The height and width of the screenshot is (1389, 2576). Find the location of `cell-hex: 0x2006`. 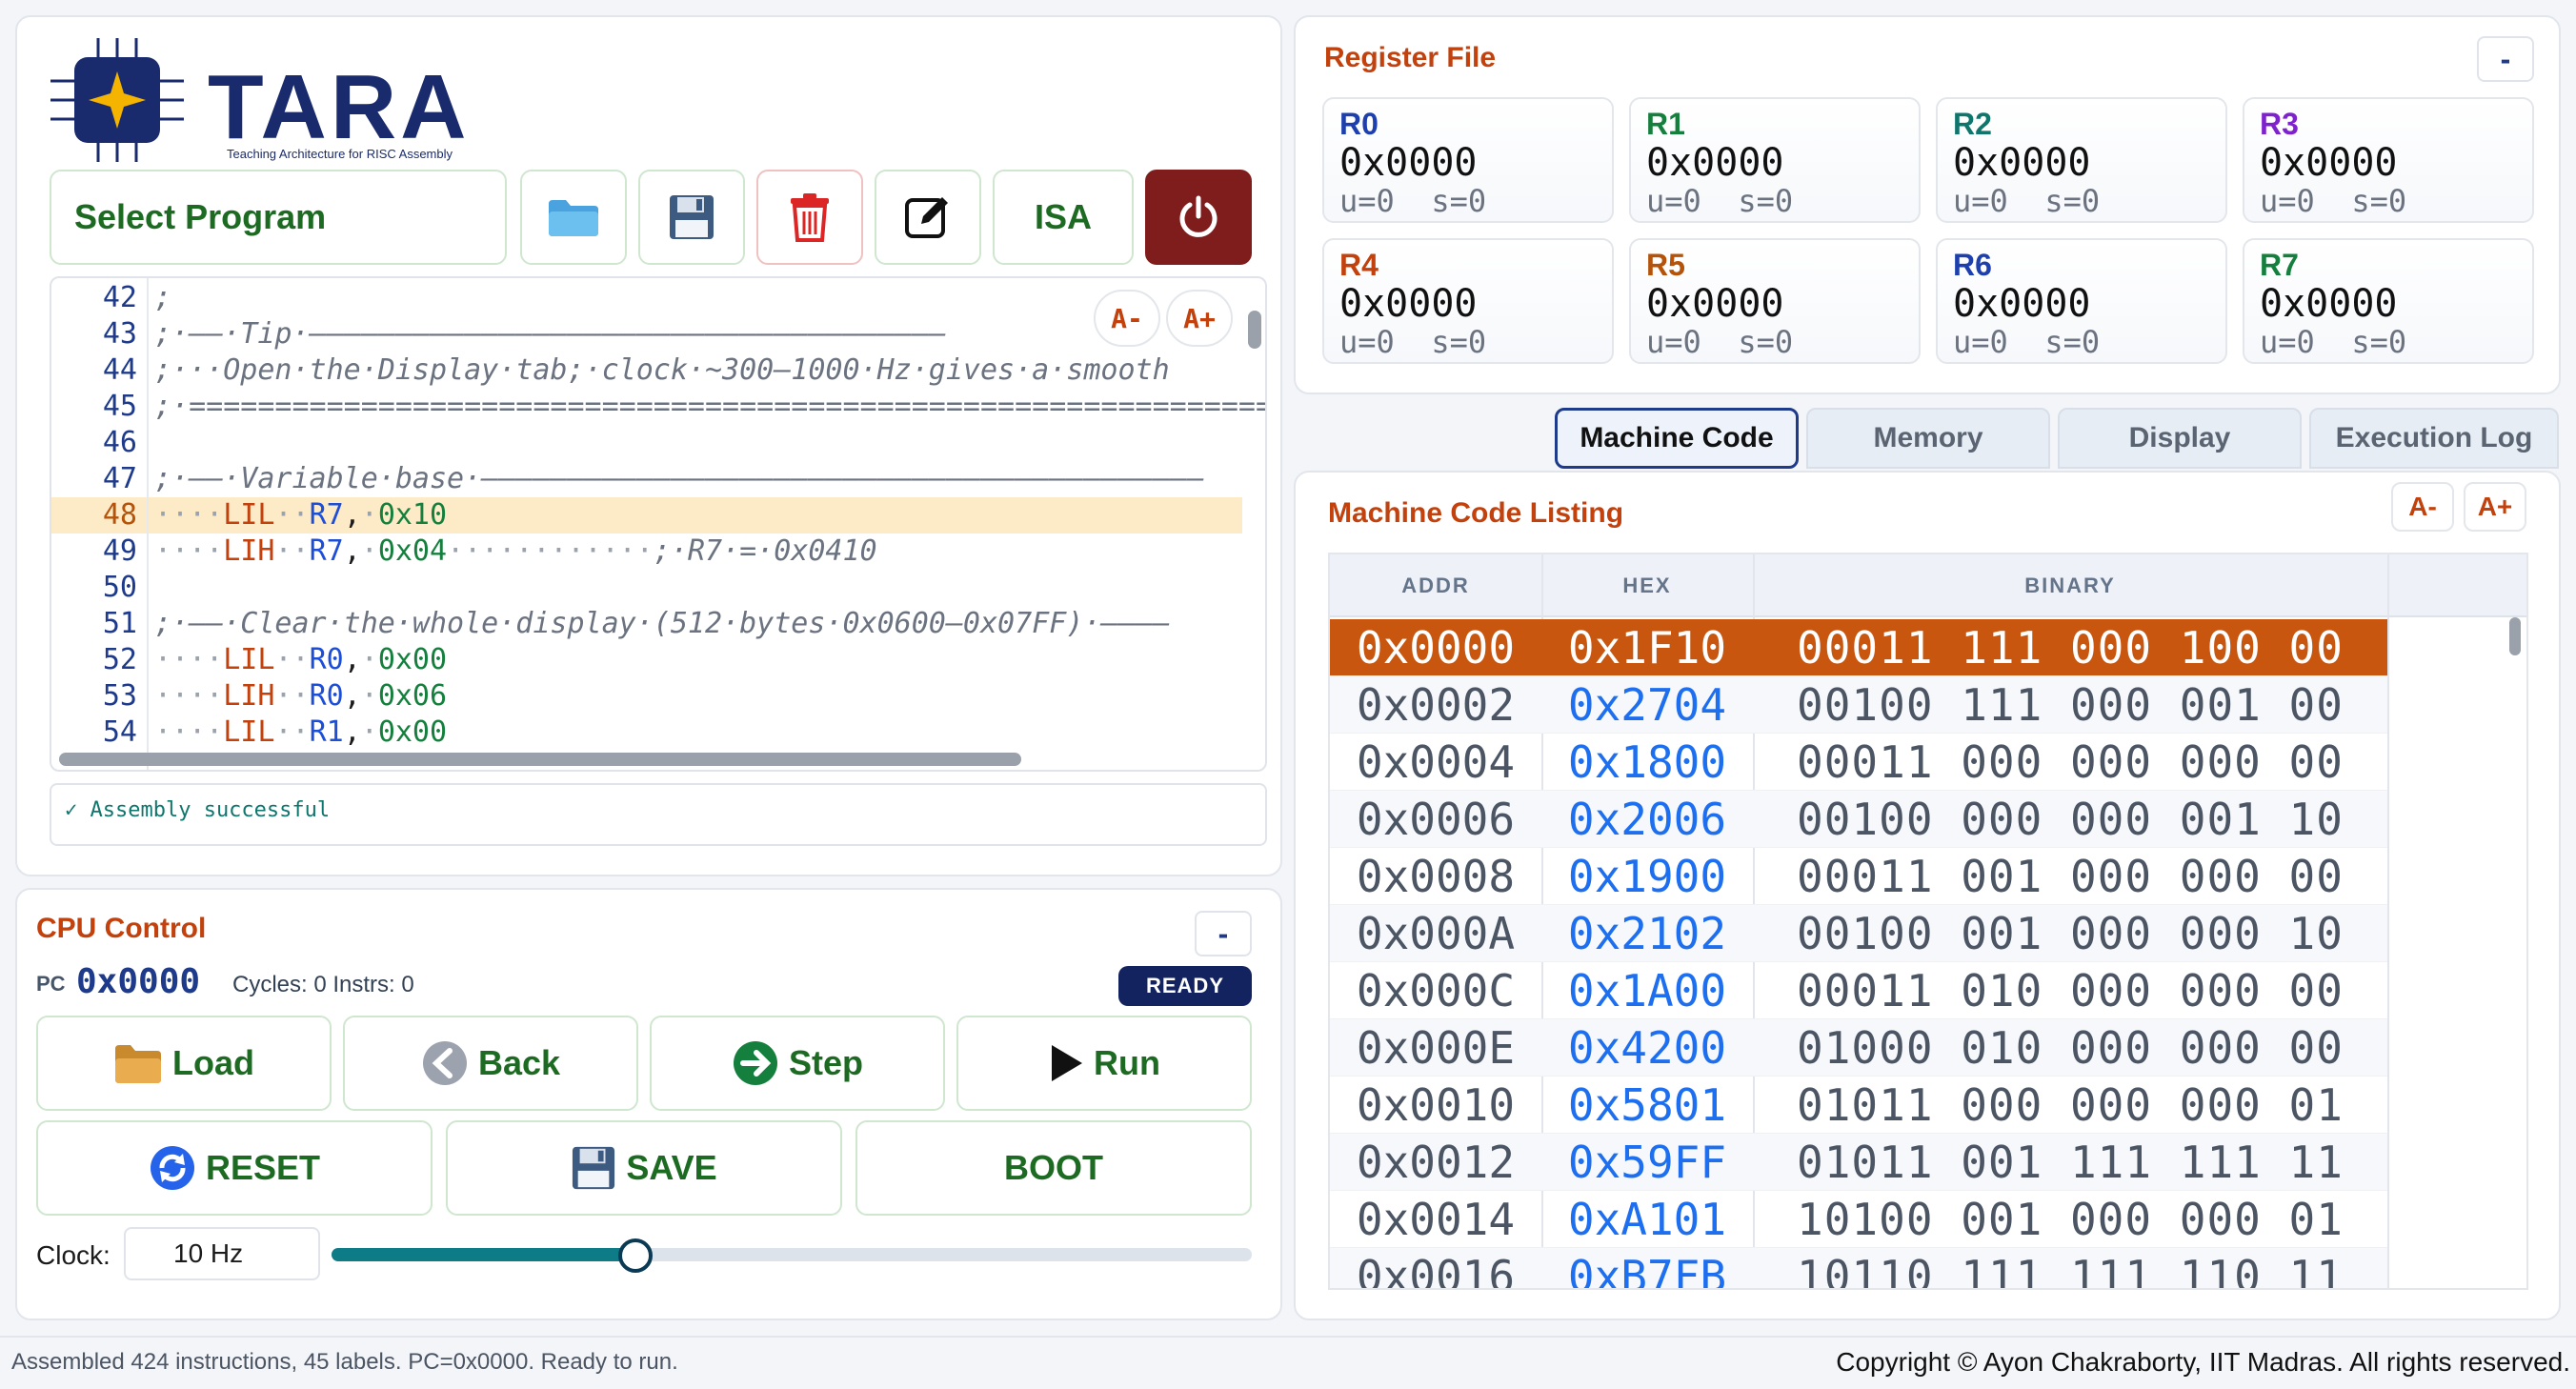

cell-hex: 0x2006 is located at coordinates (1647, 819).